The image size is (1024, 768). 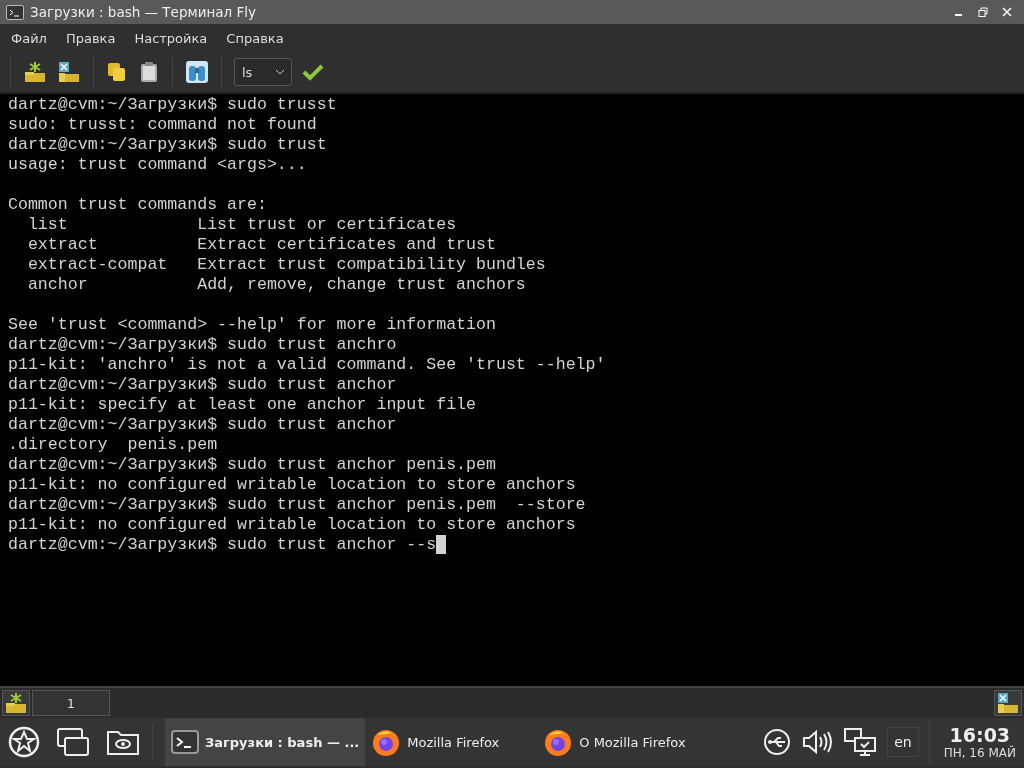 What do you see at coordinates (69, 72) in the screenshot?
I see `folder-close-icon` at bounding box center [69, 72].